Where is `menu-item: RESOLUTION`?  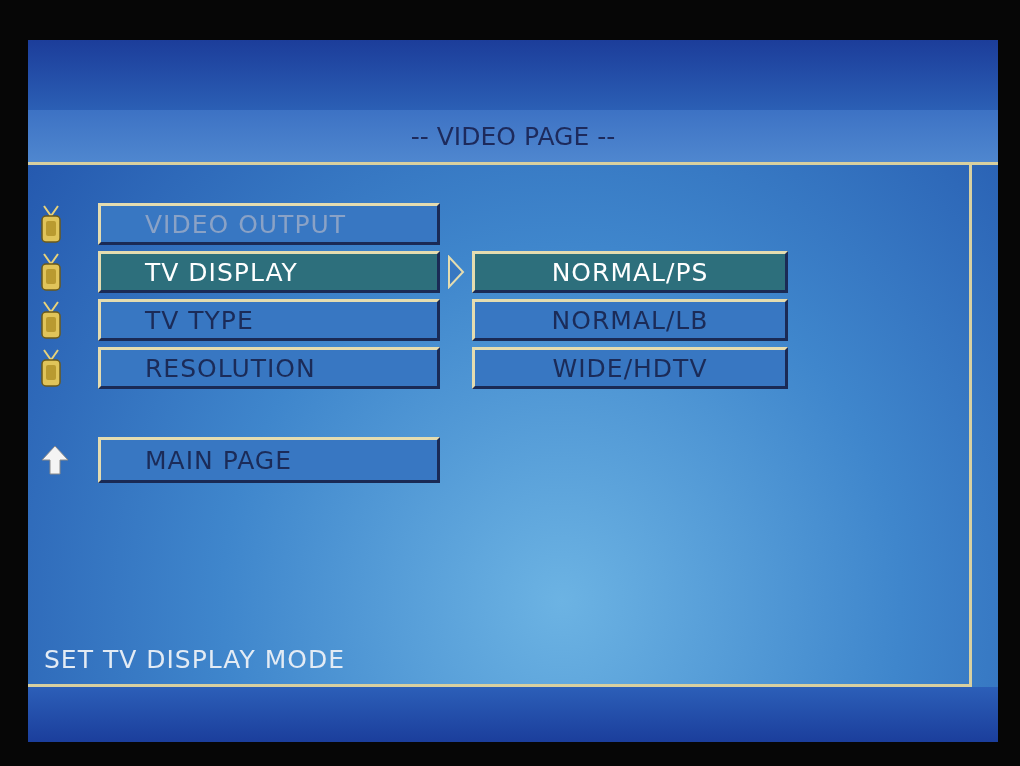 menu-item: RESOLUTION is located at coordinates (269, 368).